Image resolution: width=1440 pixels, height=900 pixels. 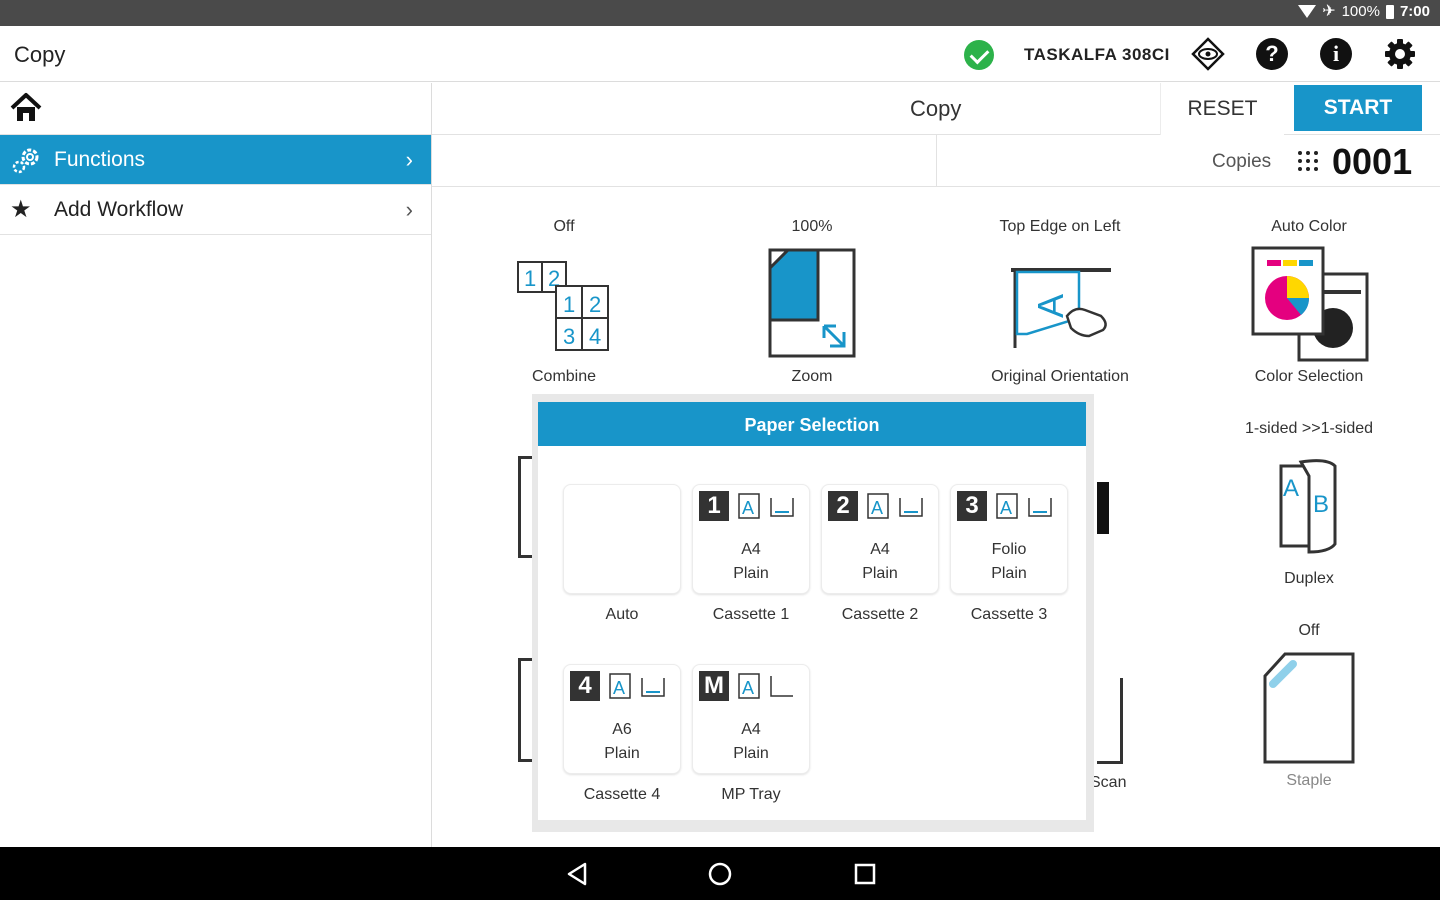 What do you see at coordinates (865, 874) in the screenshot?
I see `recents-icon` at bounding box center [865, 874].